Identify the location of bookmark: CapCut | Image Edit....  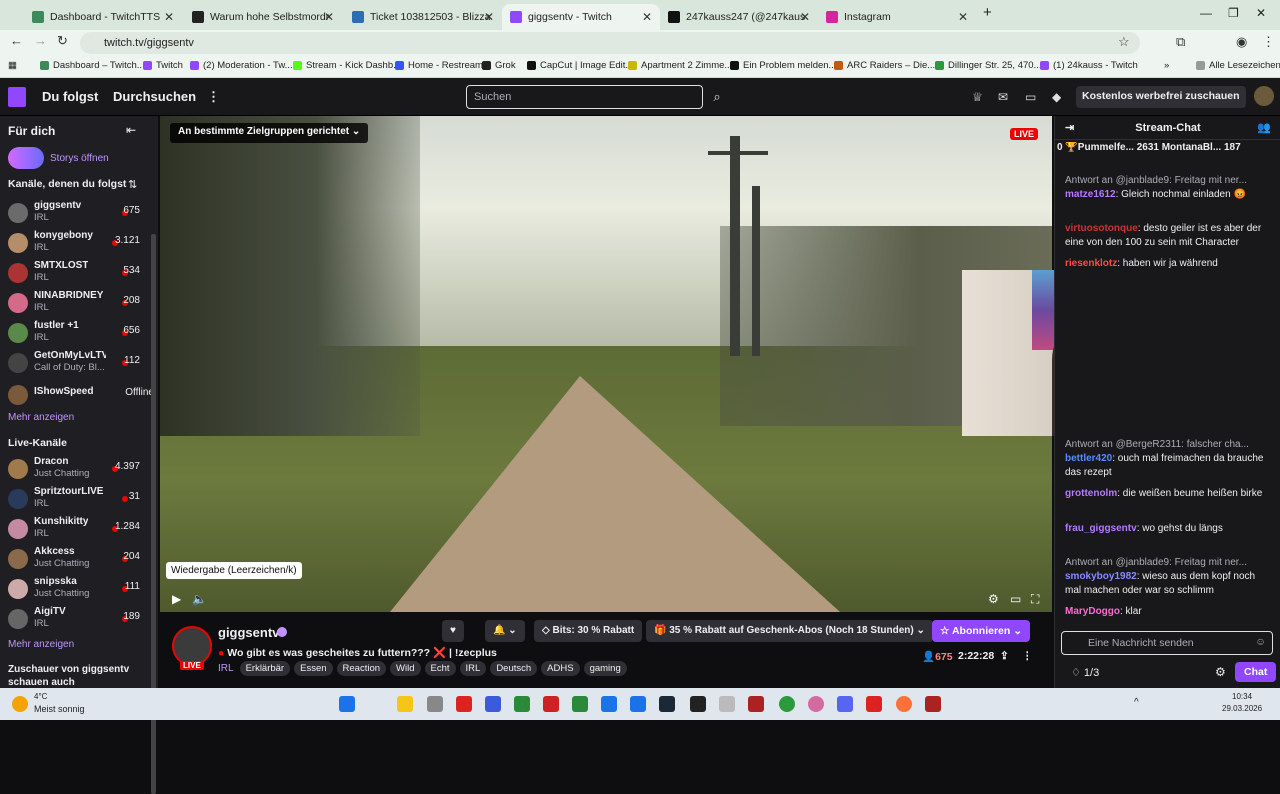
(580, 65).